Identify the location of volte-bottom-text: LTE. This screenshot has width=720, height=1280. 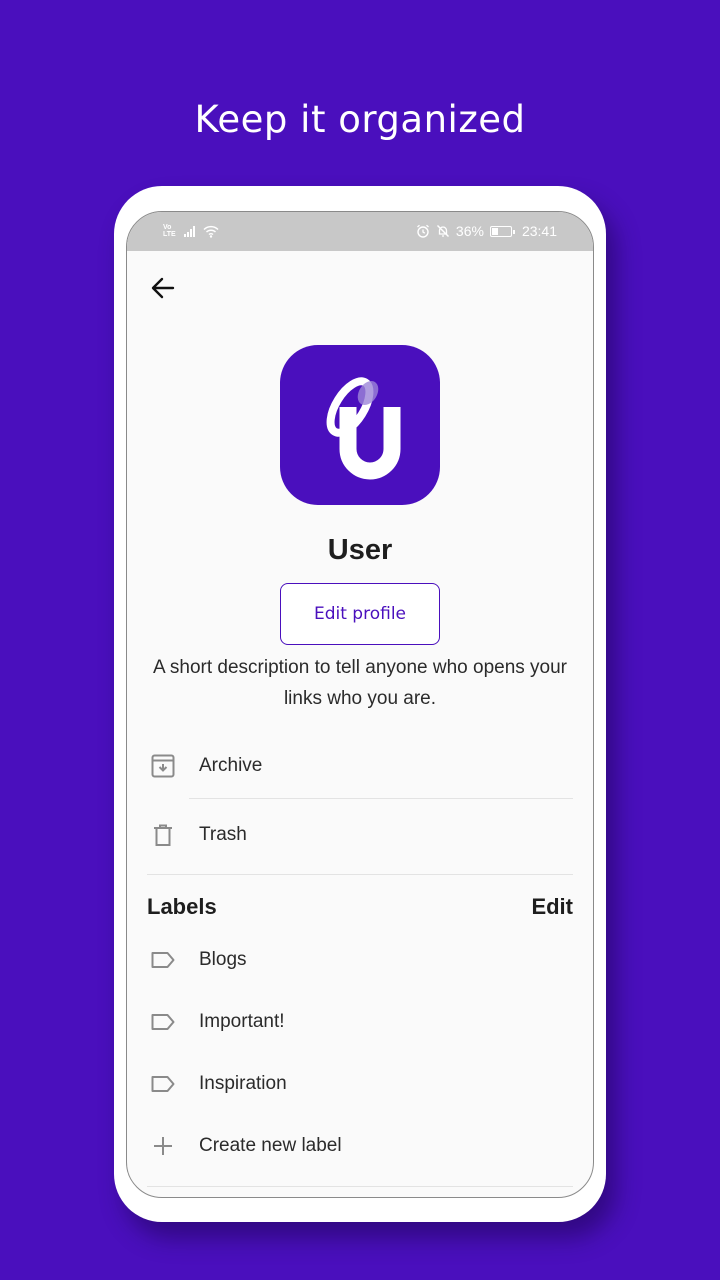
(169, 234).